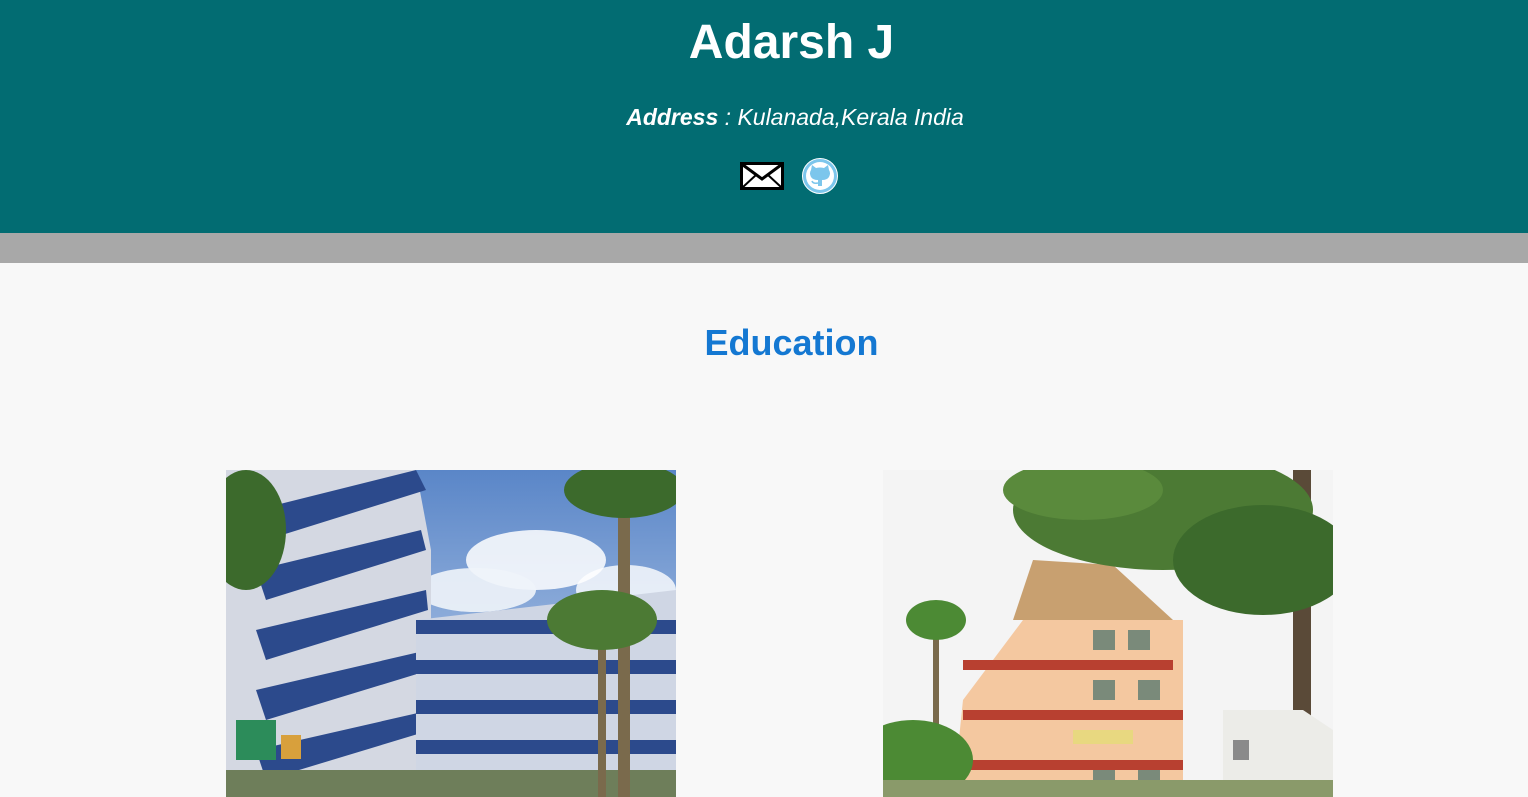 This screenshot has width=1528, height=797. What do you see at coordinates (791, 342) in the screenshot?
I see `education-title: Education` at bounding box center [791, 342].